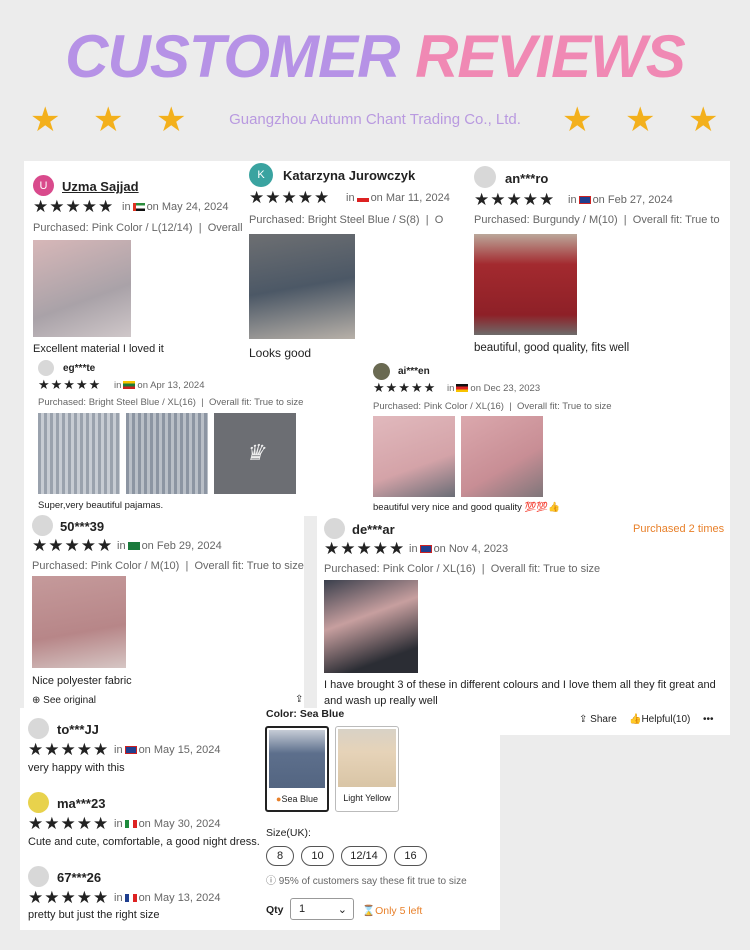  Describe the element at coordinates (375, 56) in the screenshot. I see `page-title: CUSTOMER REVIEWS` at that location.